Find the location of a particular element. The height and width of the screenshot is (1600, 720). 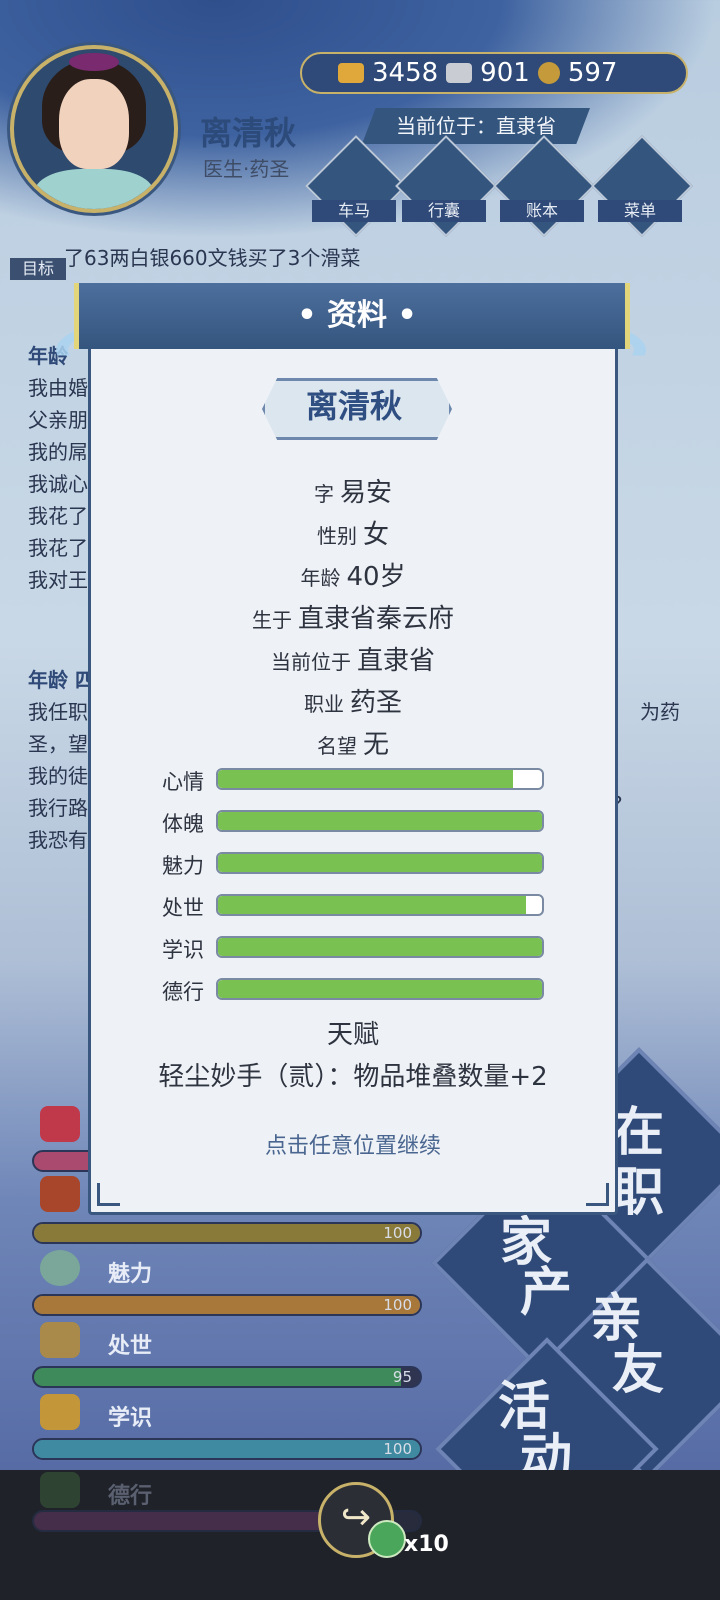

info-row-birthplace: 生于 直隶省秦云府 is located at coordinates (353, 616).